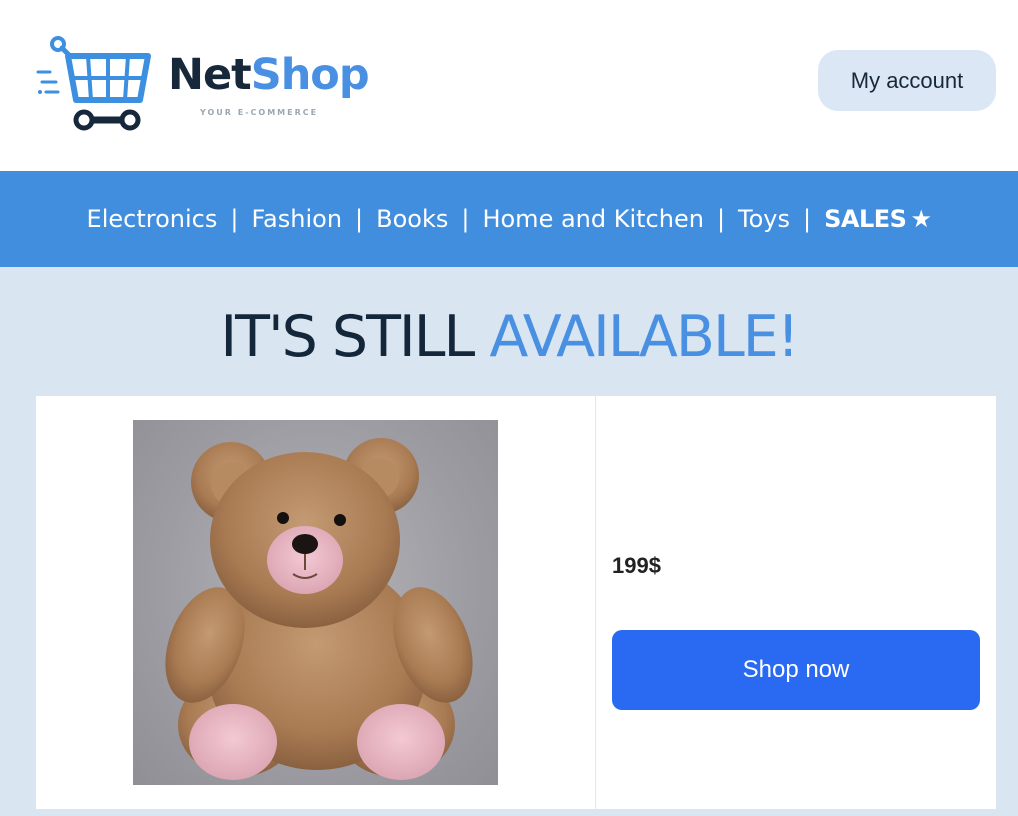  What do you see at coordinates (636, 565) in the screenshot?
I see `product-price: 199$` at bounding box center [636, 565].